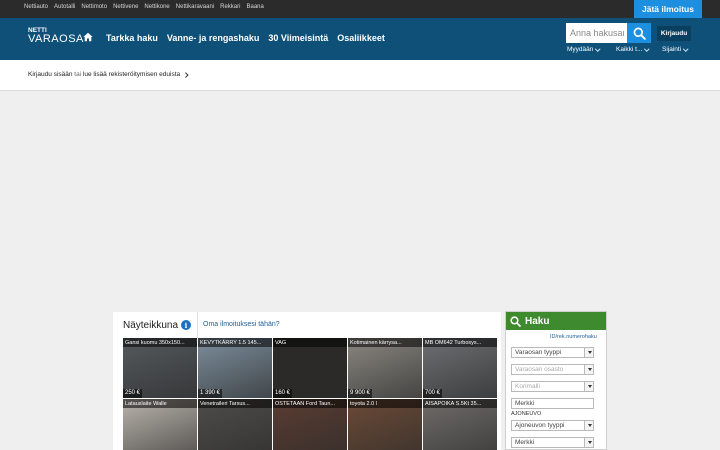 This screenshot has width=720, height=450. Describe the element at coordinates (552, 386) in the screenshot. I see `body-type-select: Korimalli` at that location.